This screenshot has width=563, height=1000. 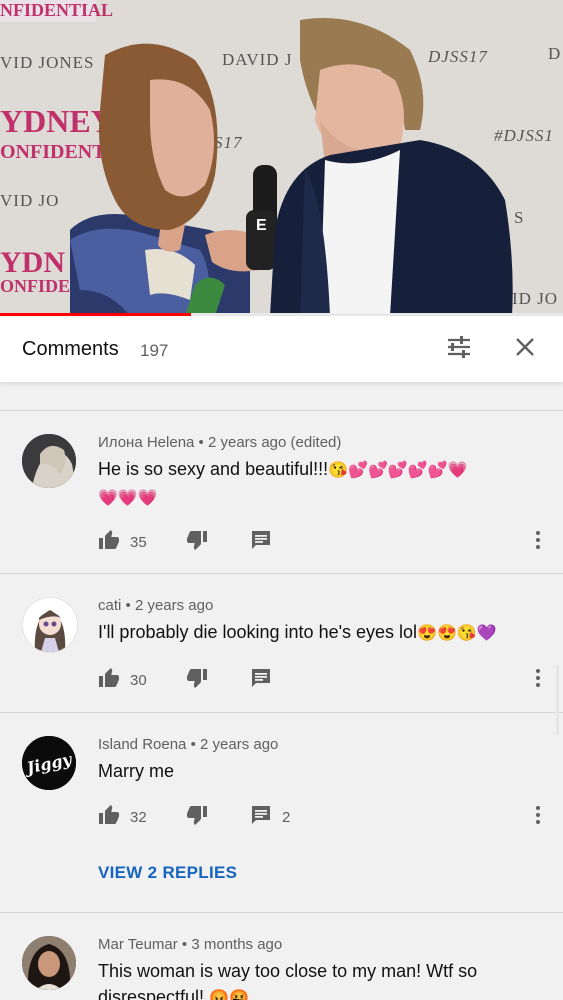 What do you see at coordinates (122, 542) in the screenshot?
I see `like-button: 35` at bounding box center [122, 542].